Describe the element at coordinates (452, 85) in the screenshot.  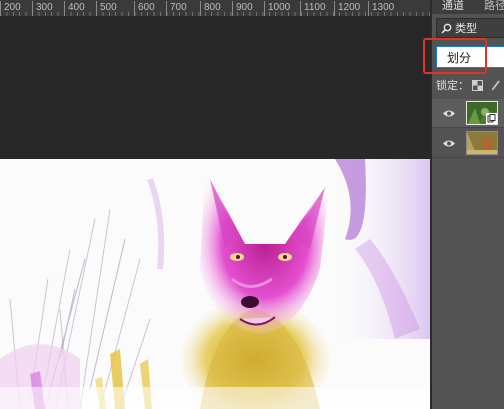
I see `lock-label: 锁定：` at that location.